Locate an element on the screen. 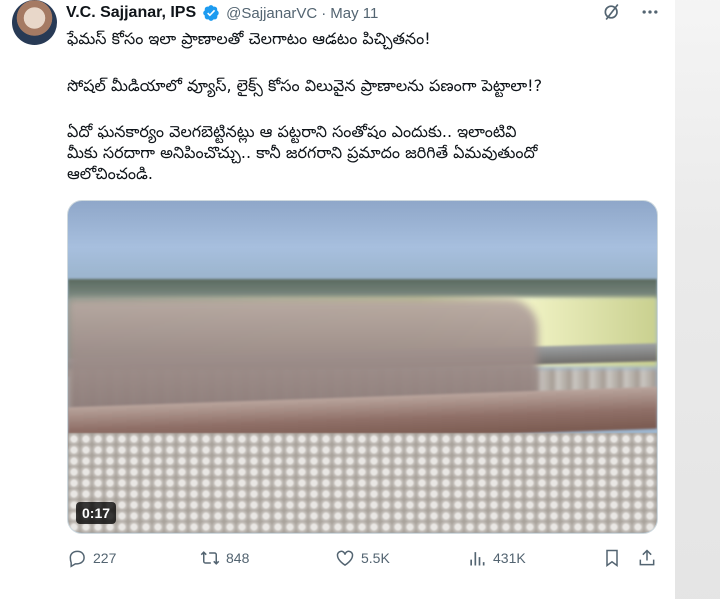 The image size is (720, 599). tweet-paragraph-3-line-3: ఆలోచించండి. is located at coordinates (110, 173).